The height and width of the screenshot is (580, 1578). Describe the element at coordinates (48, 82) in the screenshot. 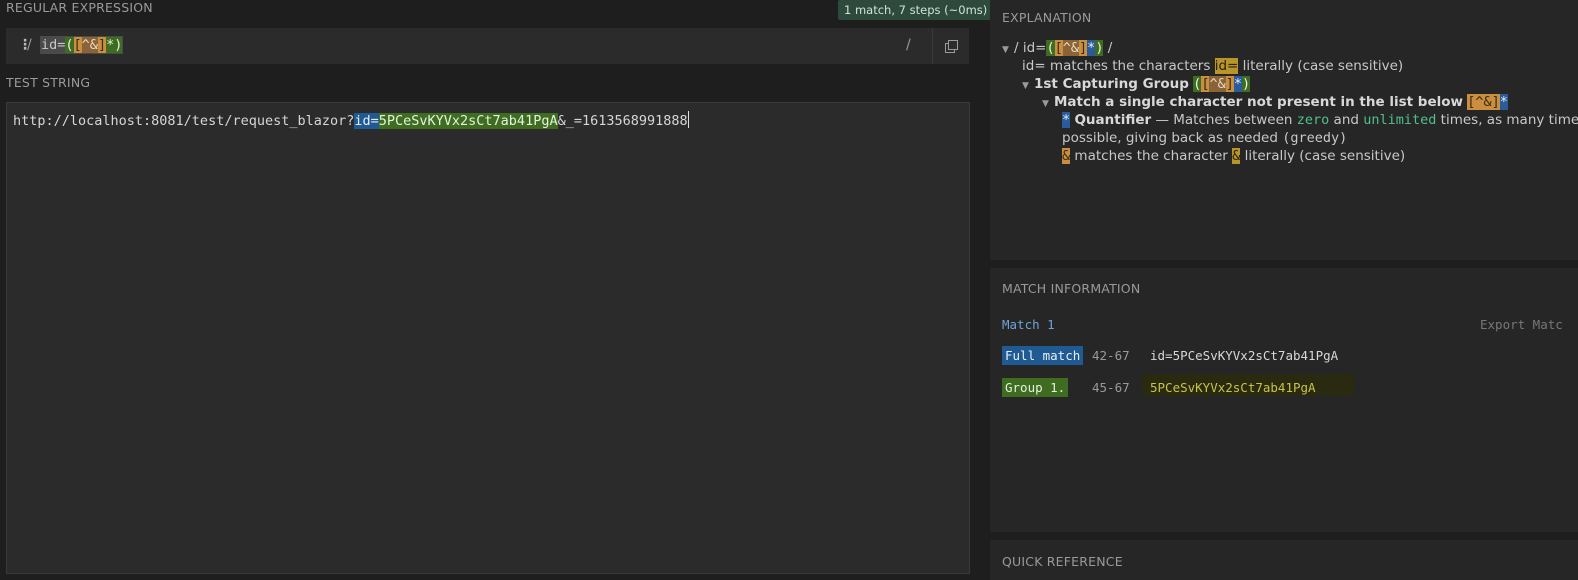

I see `test-string-label: TEST STRING` at that location.